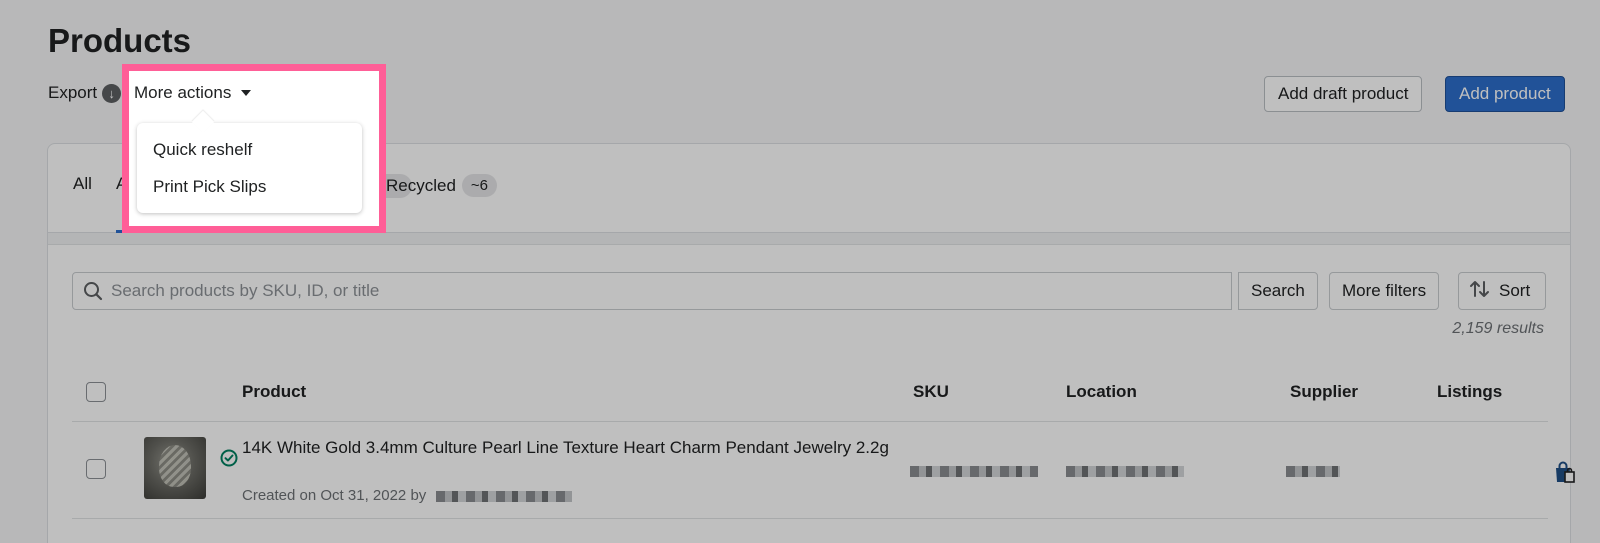 The width and height of the screenshot is (1600, 543). I want to click on column-header-supplier: Supplier, so click(1324, 391).